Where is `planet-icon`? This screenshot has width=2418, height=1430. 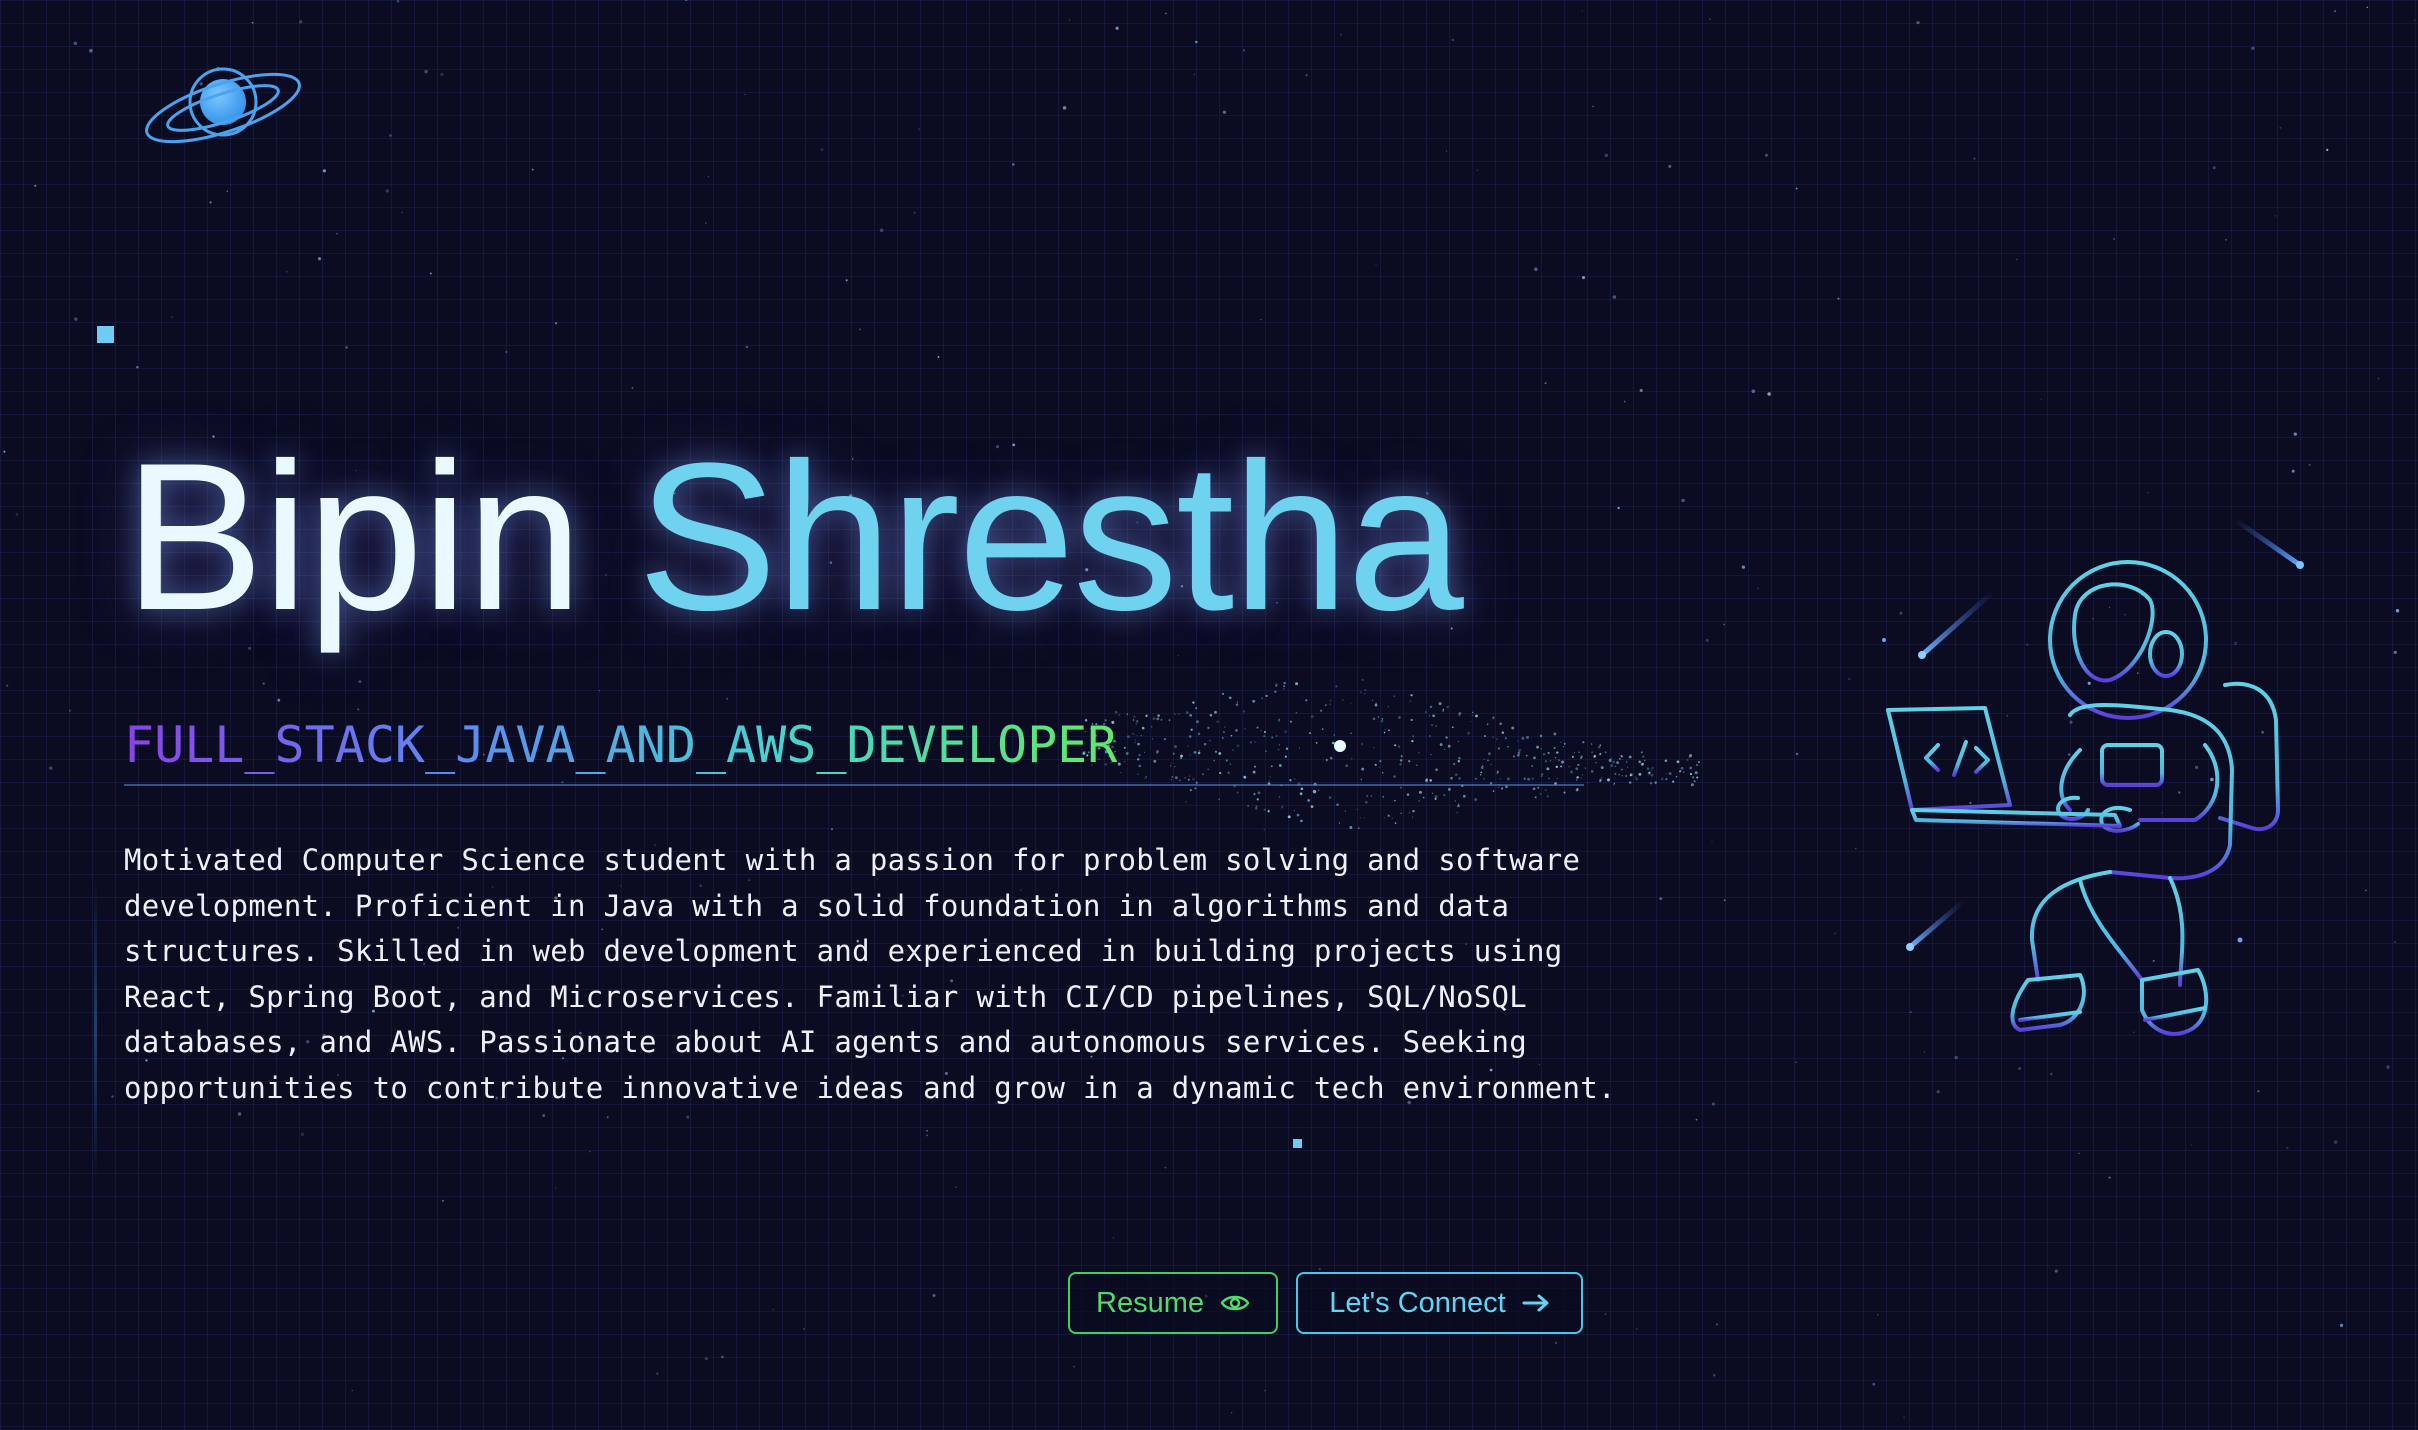
planet-icon is located at coordinates (223, 105).